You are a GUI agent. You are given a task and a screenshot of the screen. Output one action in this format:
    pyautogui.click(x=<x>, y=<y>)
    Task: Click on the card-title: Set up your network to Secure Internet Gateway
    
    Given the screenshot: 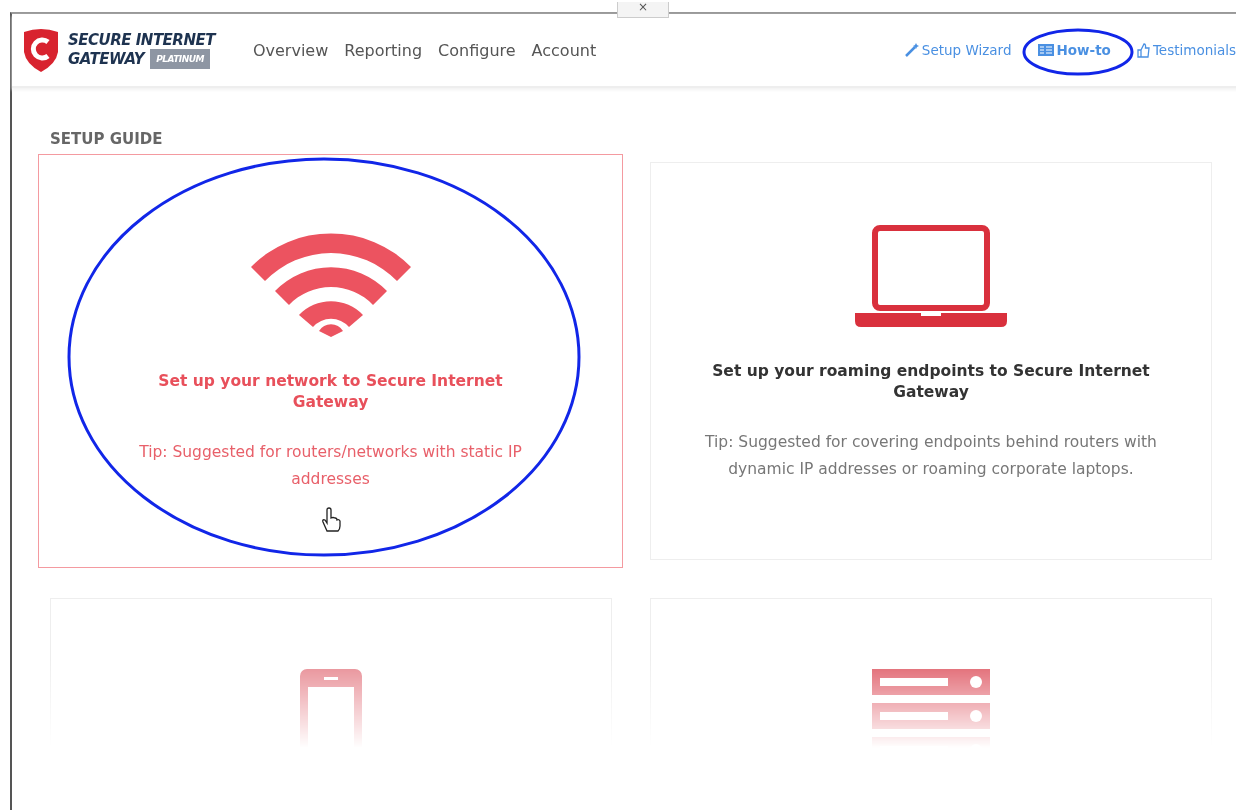 What is the action you would take?
    pyautogui.click(x=330, y=392)
    